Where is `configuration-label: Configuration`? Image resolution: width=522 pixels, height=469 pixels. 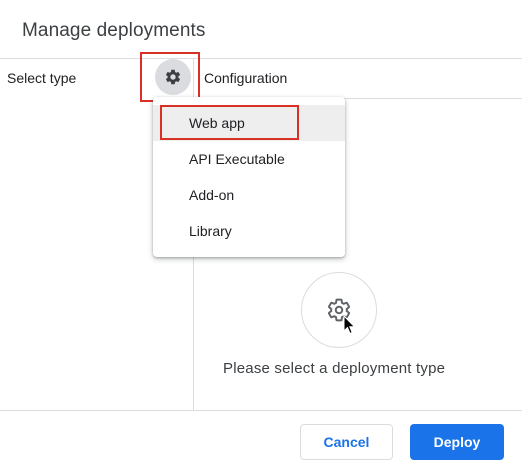 configuration-label: Configuration is located at coordinates (246, 78).